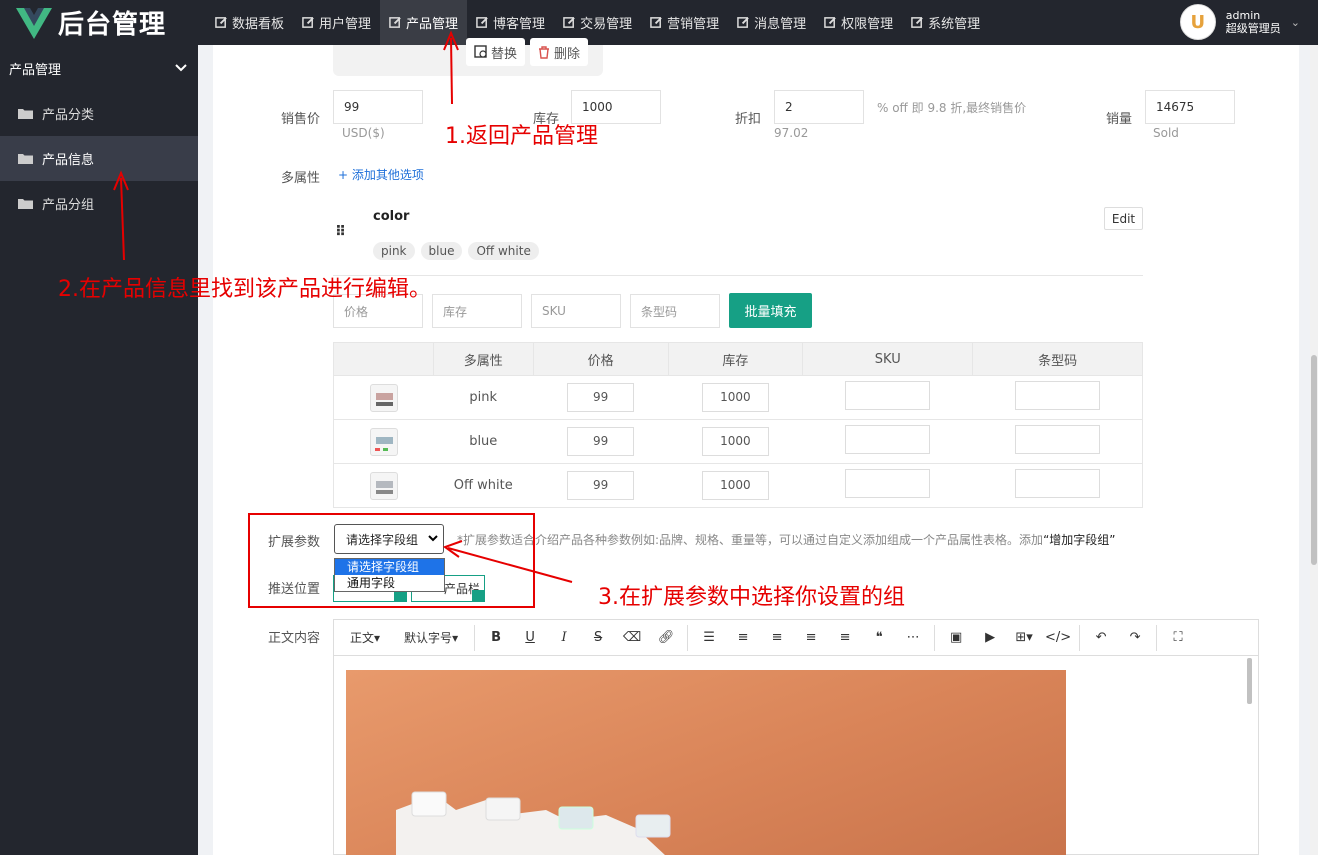  Describe the element at coordinates (378, 107) in the screenshot. I see `price-input: 99` at that location.